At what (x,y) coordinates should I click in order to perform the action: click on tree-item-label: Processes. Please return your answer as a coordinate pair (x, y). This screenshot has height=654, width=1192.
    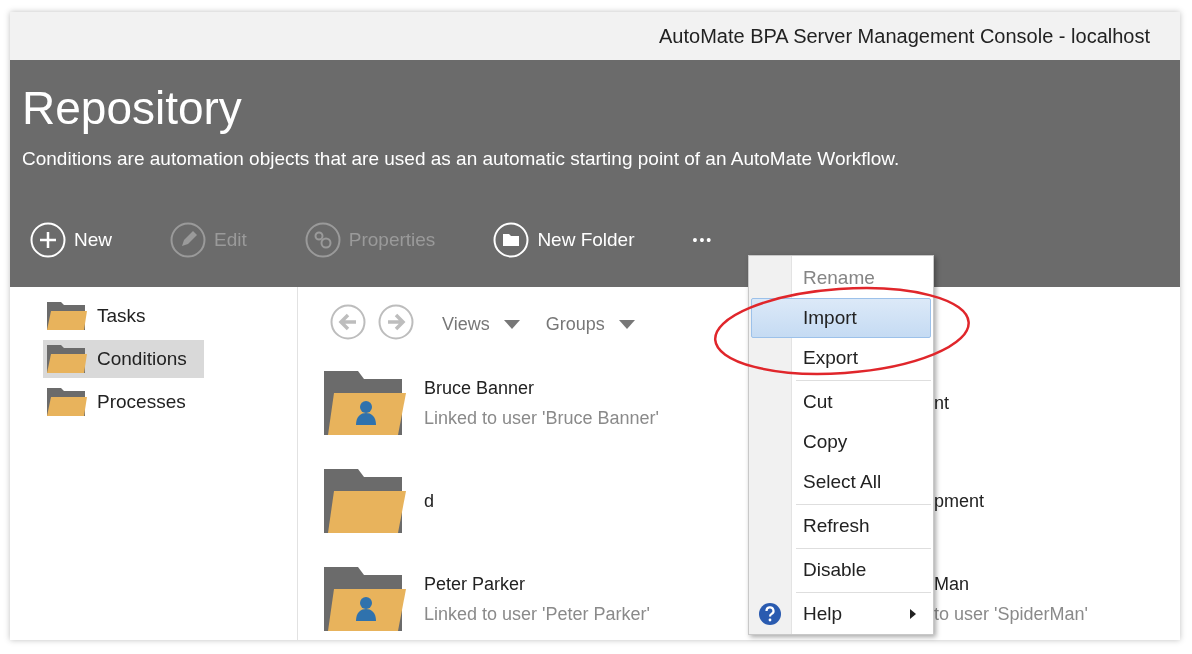
    Looking at the image, I should click on (141, 402).